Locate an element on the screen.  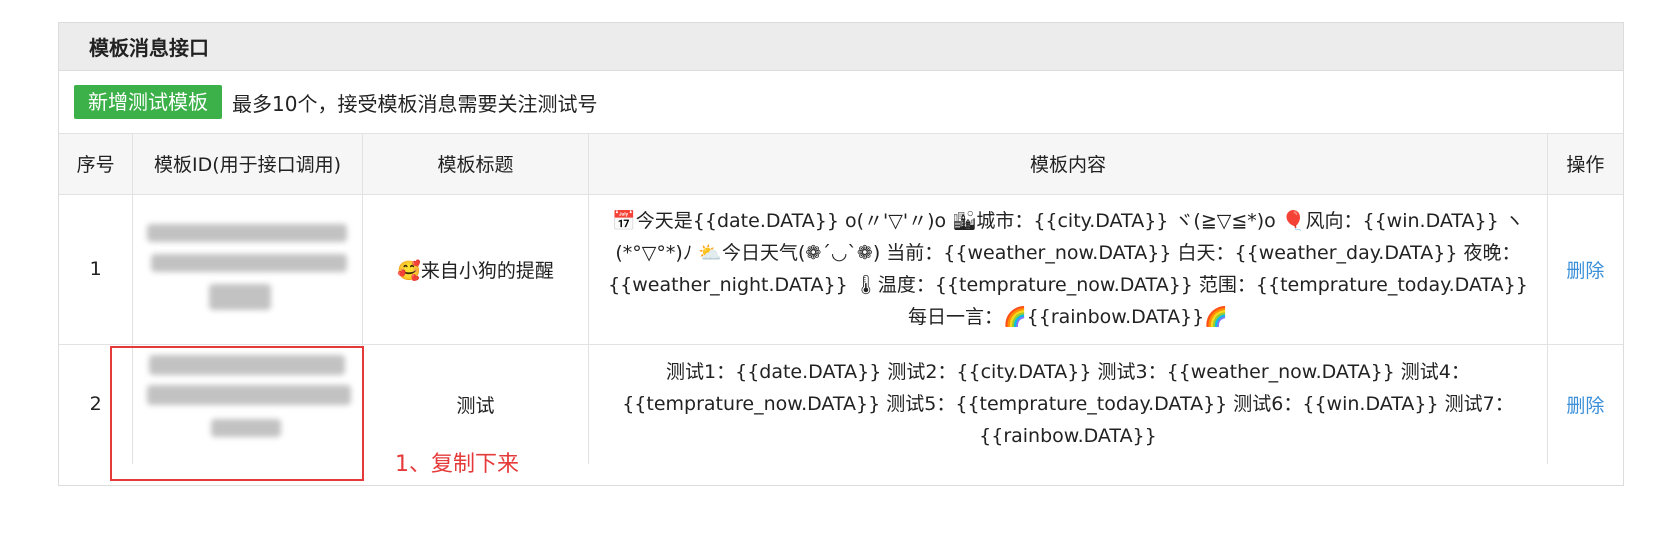
header-template-title: 模板标题 is located at coordinates (476, 164).